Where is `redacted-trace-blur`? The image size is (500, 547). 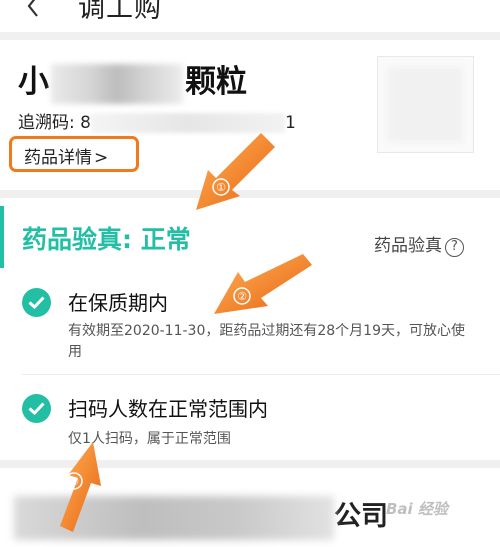 redacted-trace-blur is located at coordinates (187, 123).